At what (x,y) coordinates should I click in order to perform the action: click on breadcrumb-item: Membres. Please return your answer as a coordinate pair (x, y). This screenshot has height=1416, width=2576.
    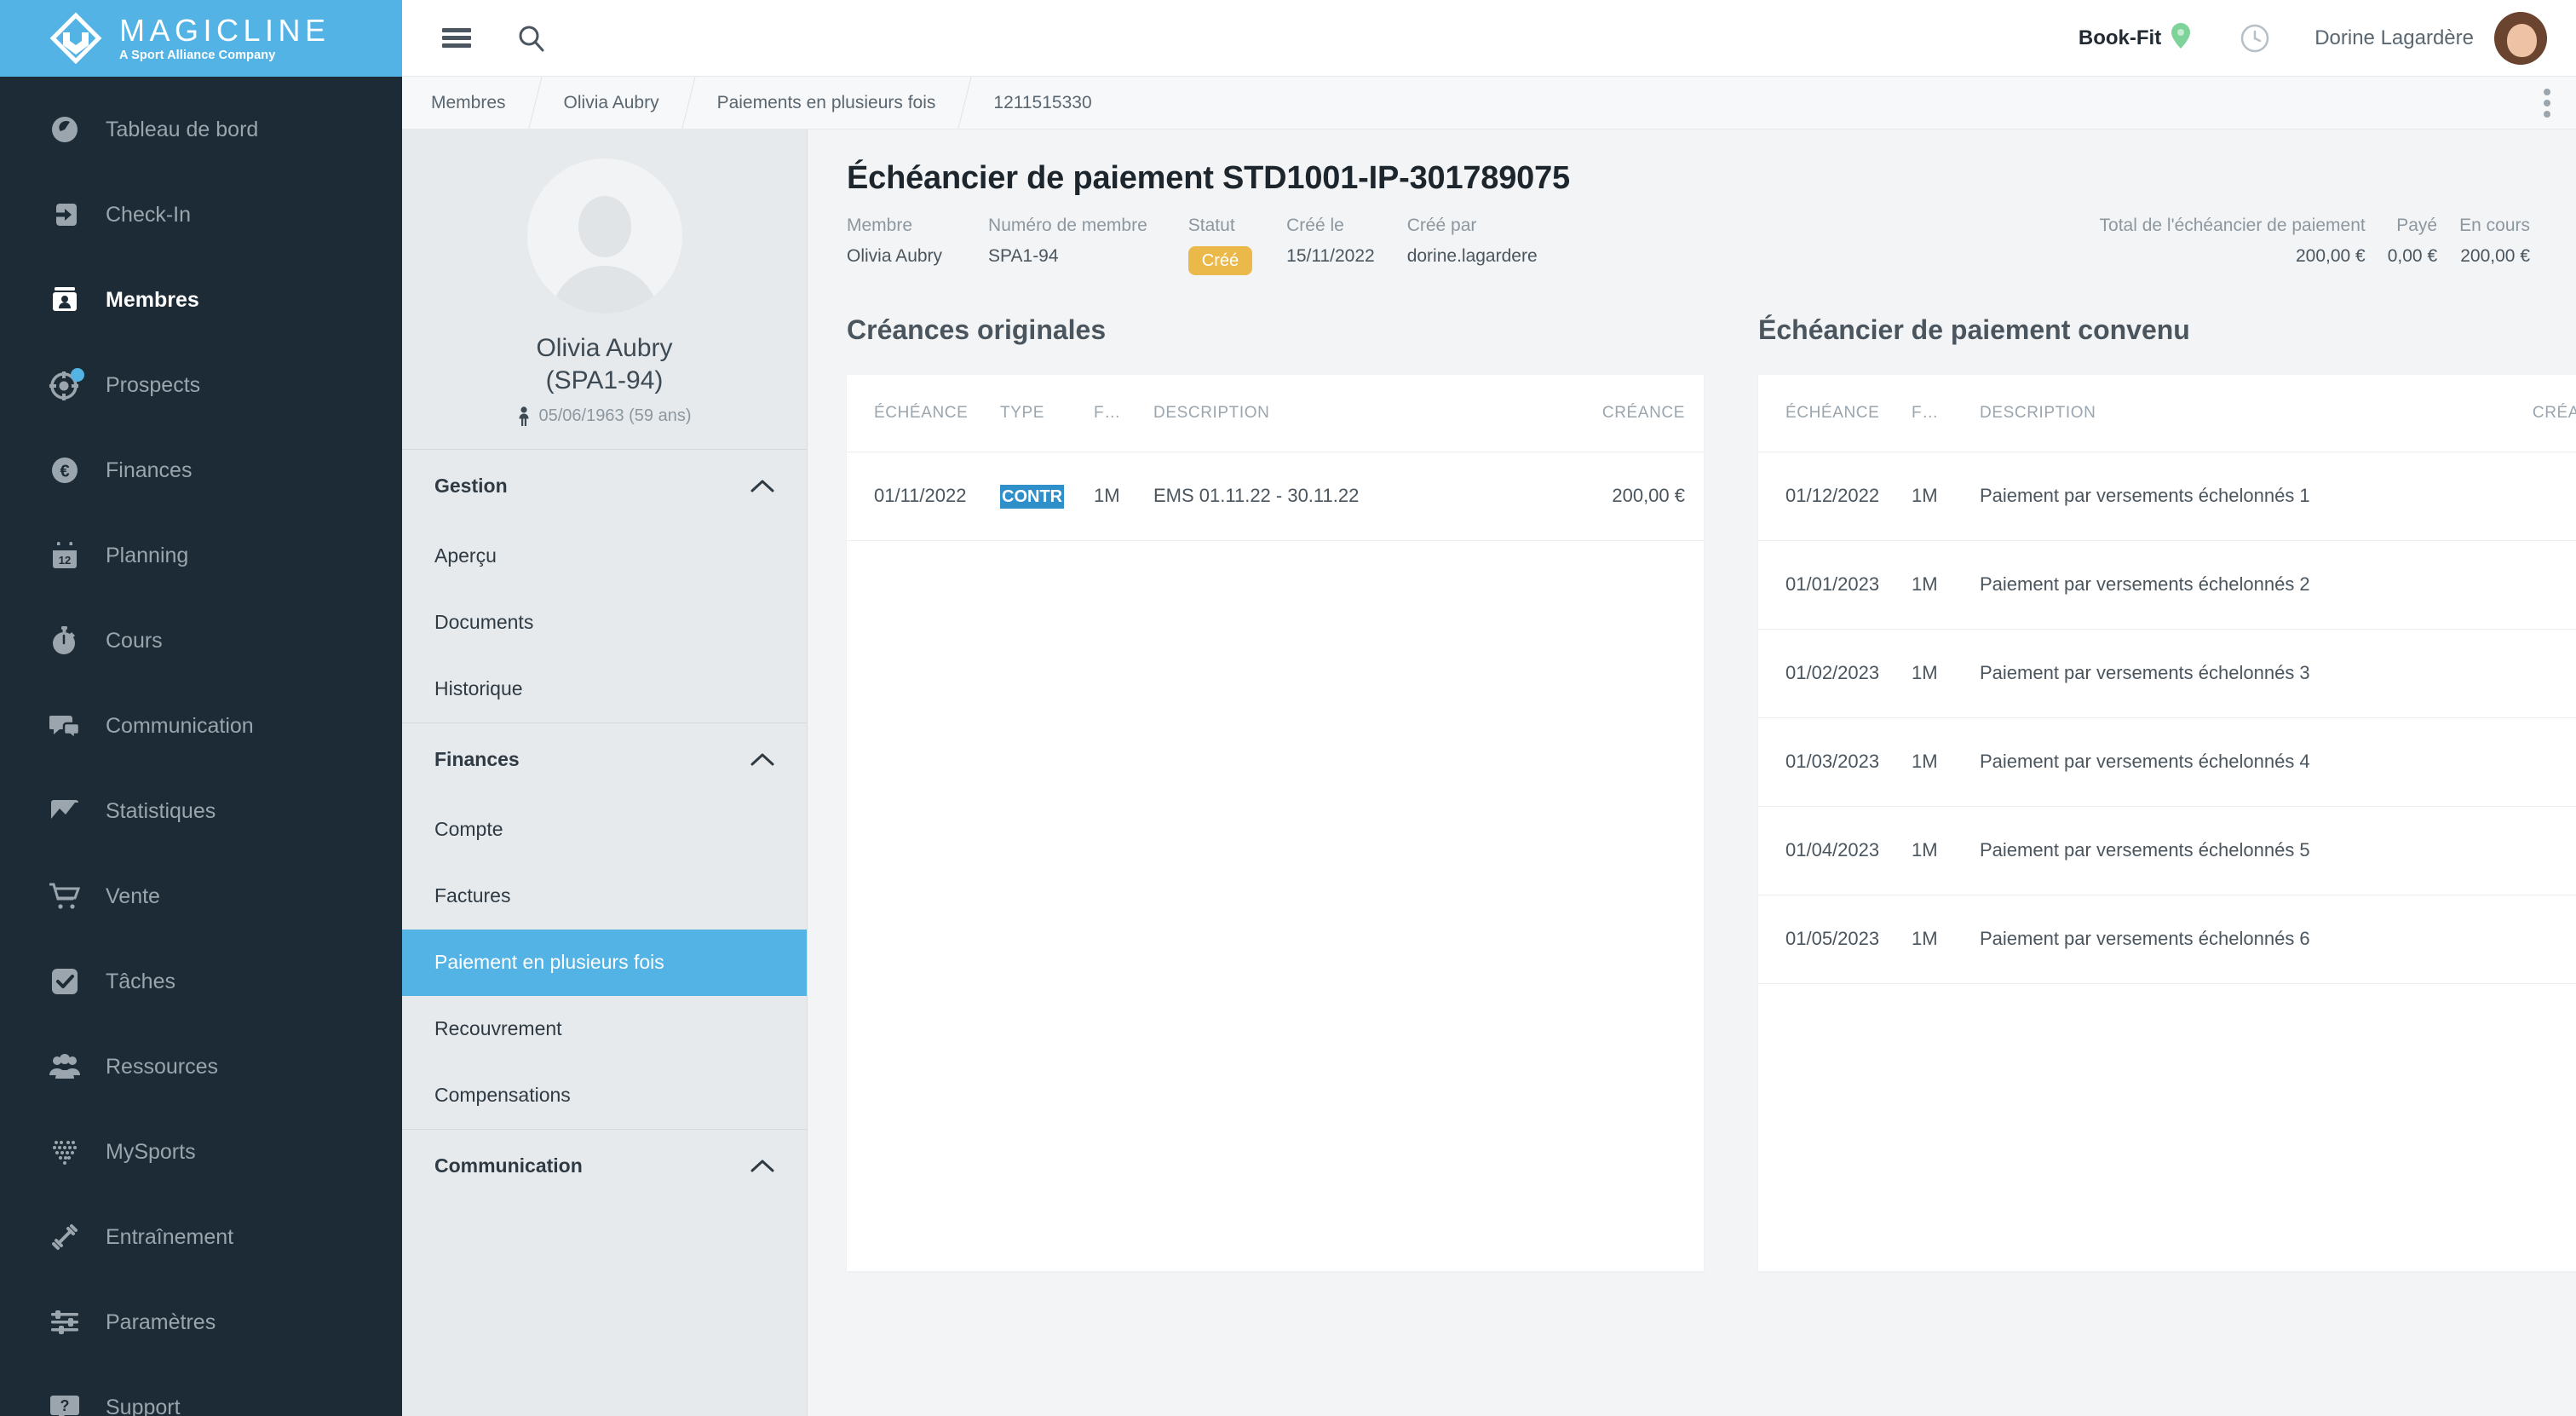
    Looking at the image, I should click on (469, 103).